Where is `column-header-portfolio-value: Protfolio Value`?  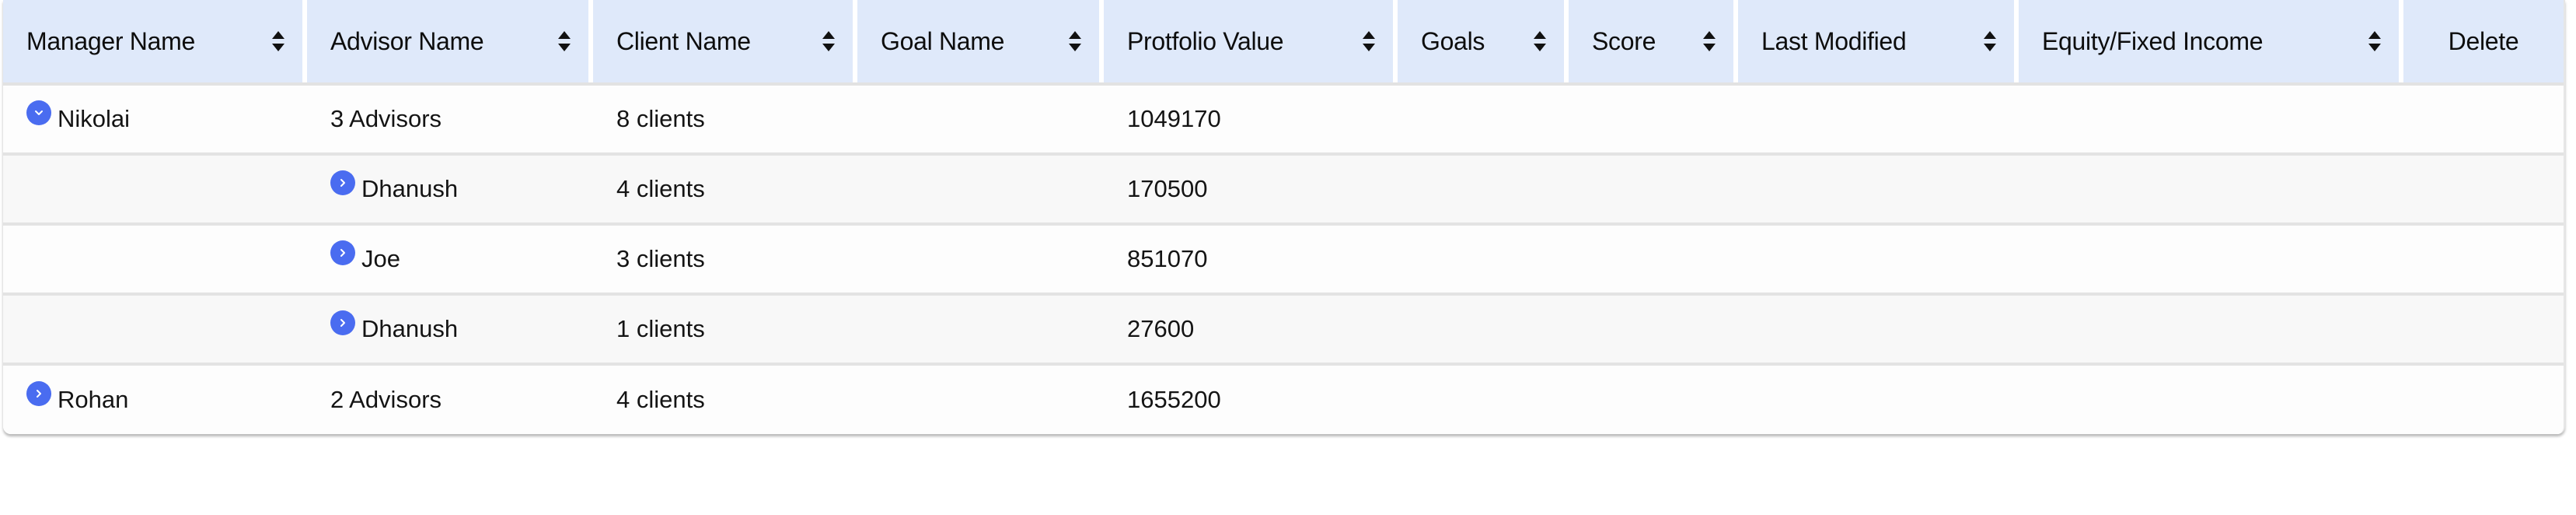
column-header-portfolio-value: Protfolio Value is located at coordinates (1248, 41).